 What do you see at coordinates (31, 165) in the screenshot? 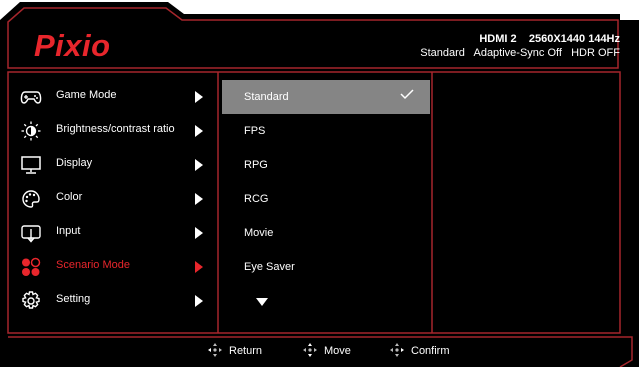
I see `monitor-icon` at bounding box center [31, 165].